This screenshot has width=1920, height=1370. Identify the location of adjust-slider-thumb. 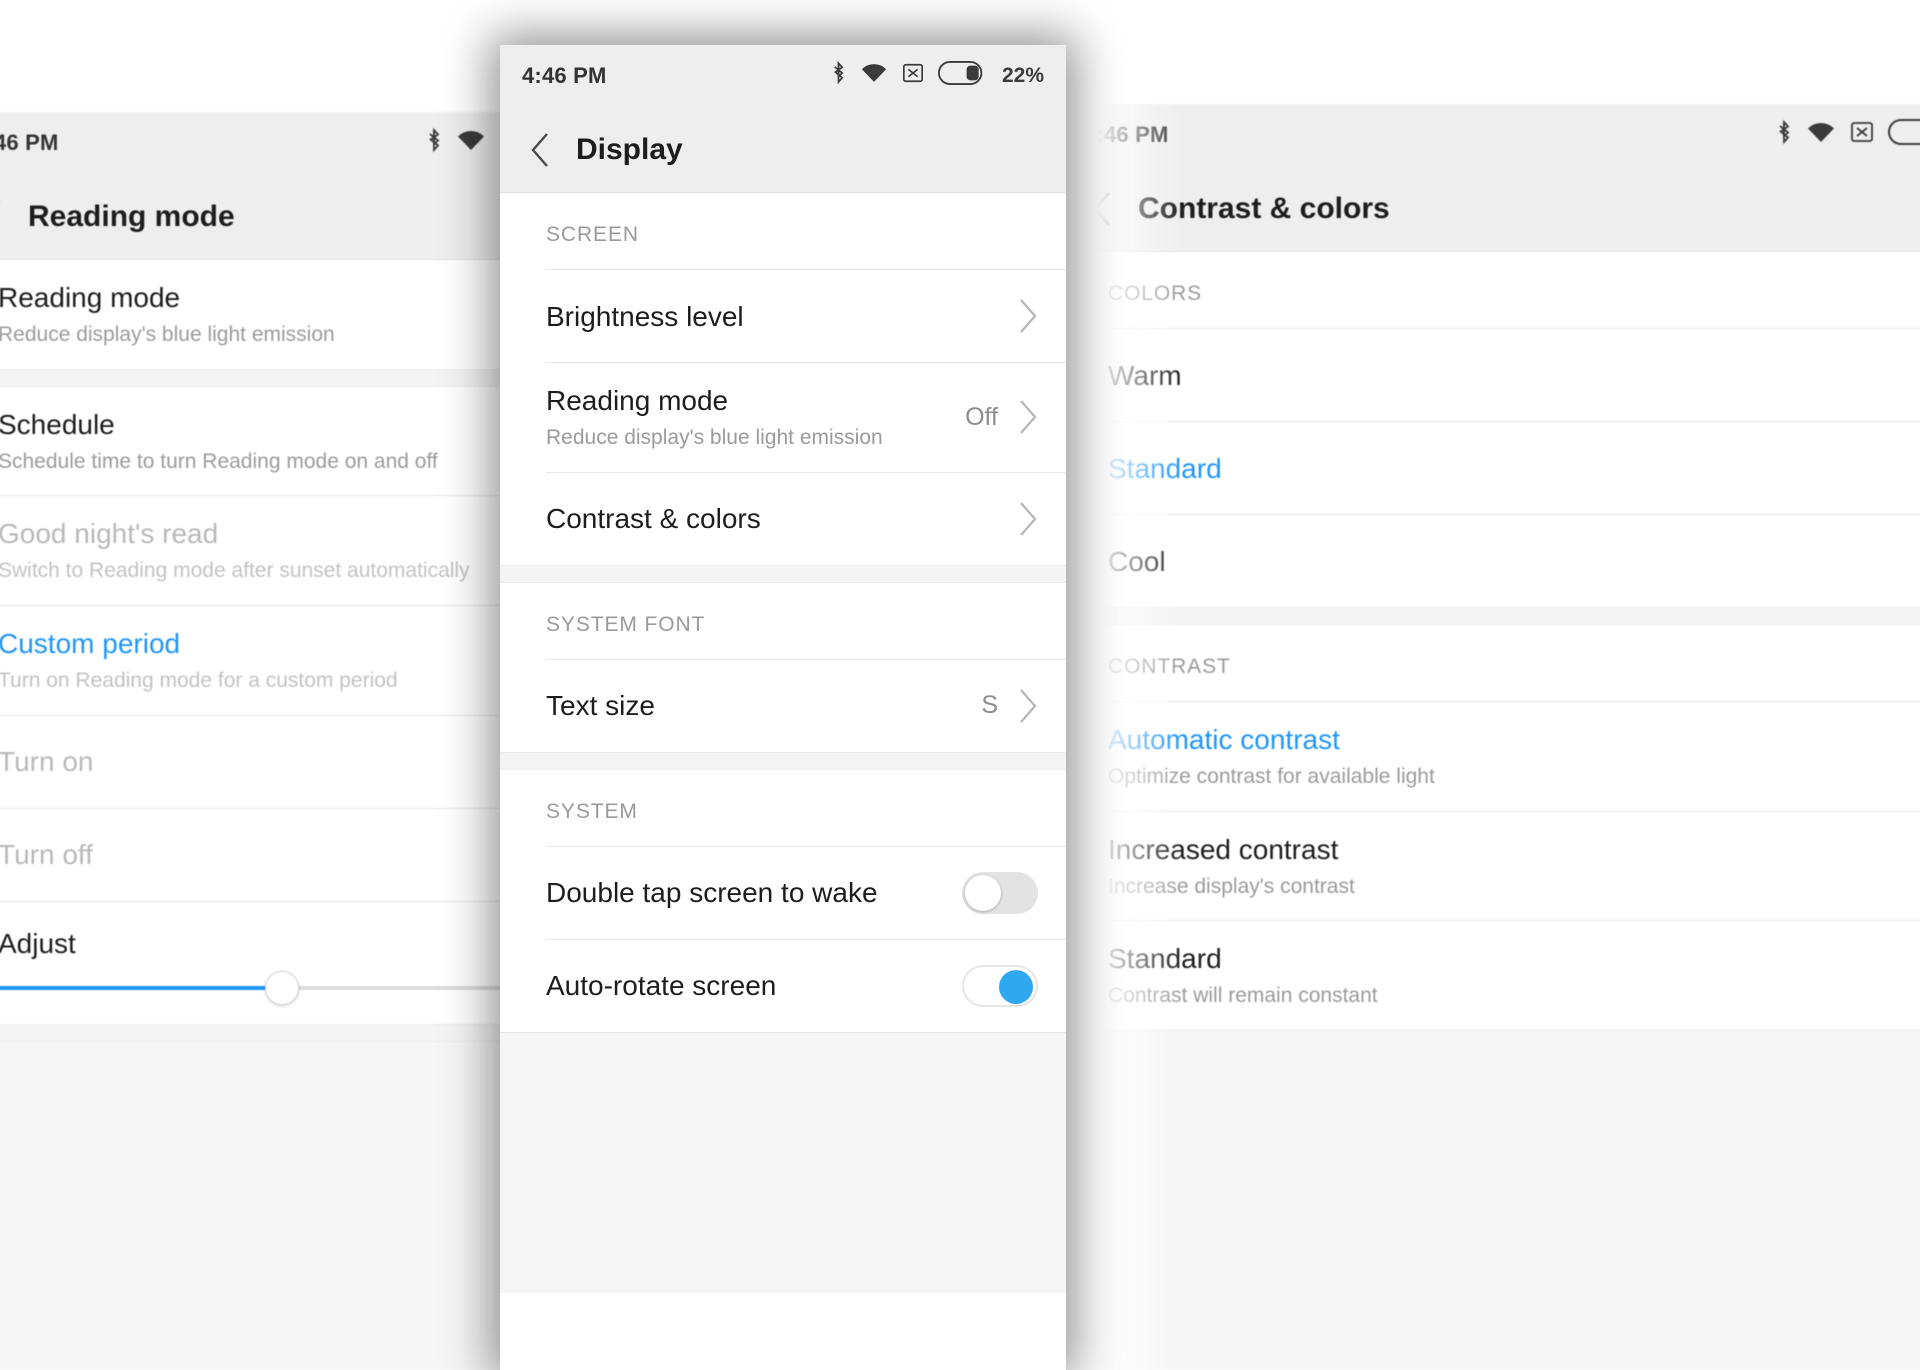
(282, 987).